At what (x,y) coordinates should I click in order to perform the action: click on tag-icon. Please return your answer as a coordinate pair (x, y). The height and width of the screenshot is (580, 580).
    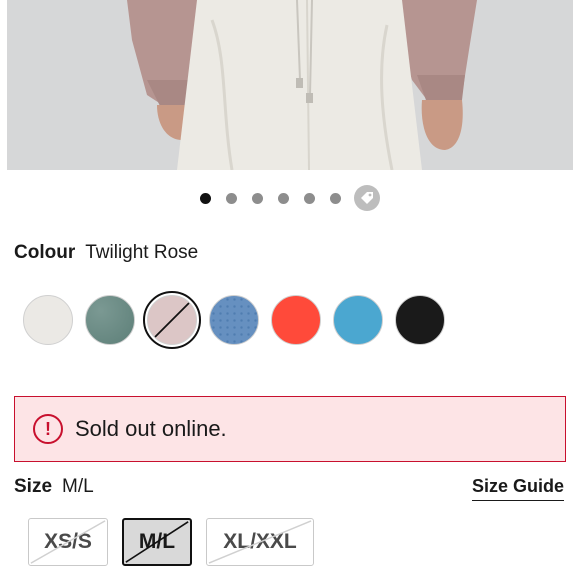
    Looking at the image, I should click on (367, 198).